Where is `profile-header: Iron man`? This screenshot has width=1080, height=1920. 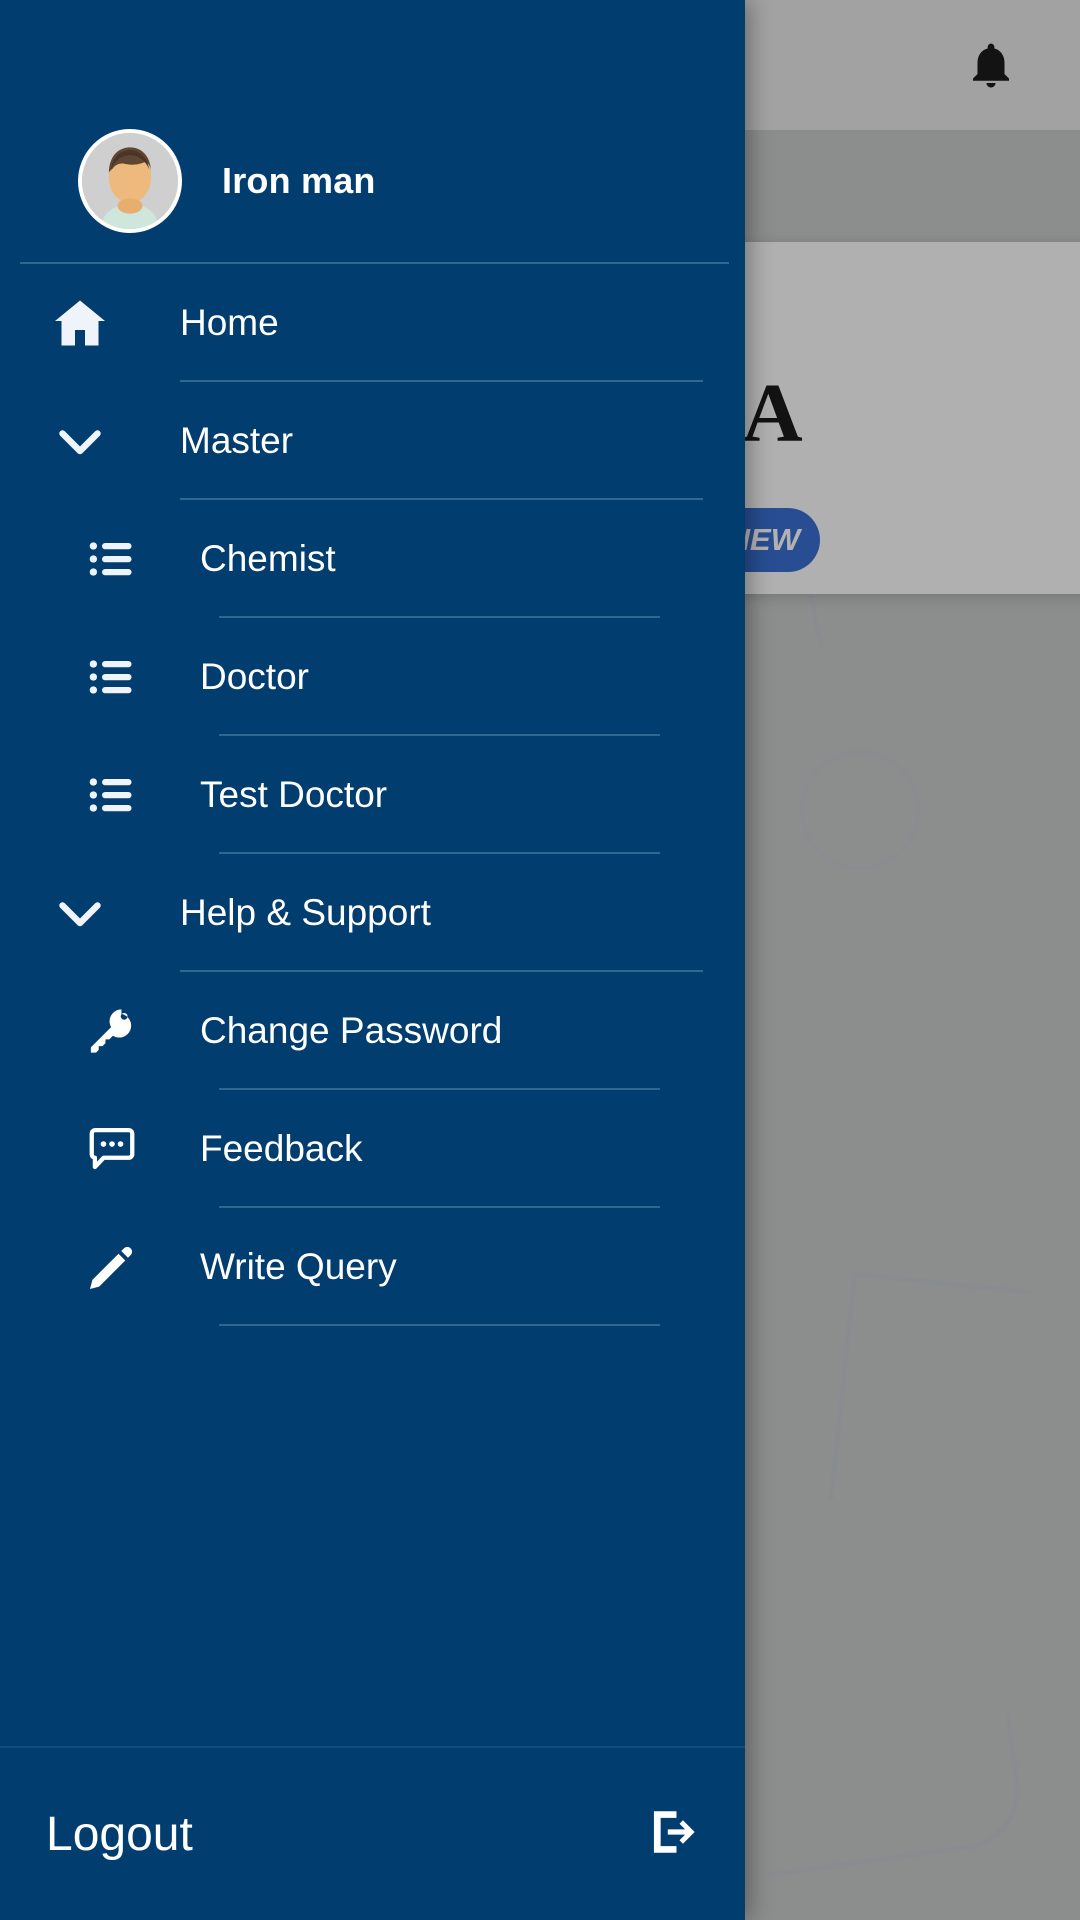
profile-header: Iron man is located at coordinates (372, 131).